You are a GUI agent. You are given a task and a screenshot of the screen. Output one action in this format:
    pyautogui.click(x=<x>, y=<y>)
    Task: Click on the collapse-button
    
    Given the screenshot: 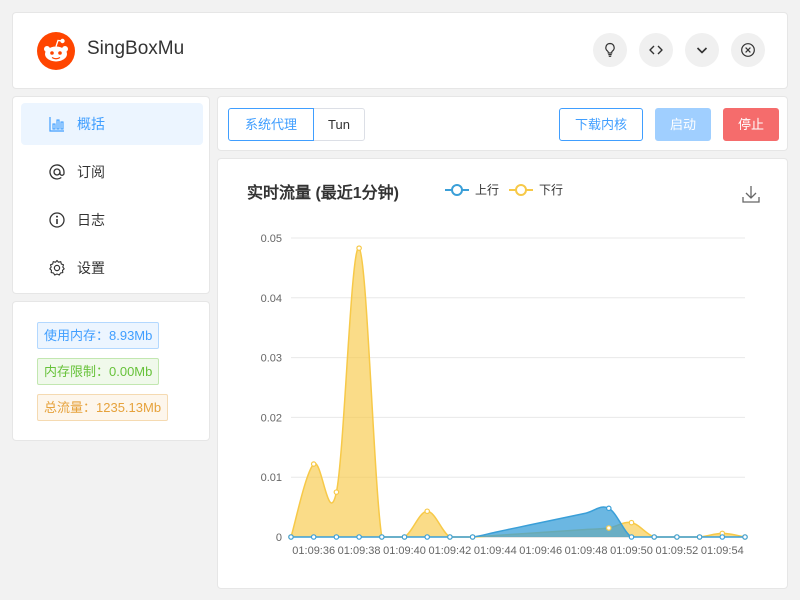 What is the action you would take?
    pyautogui.click(x=702, y=50)
    